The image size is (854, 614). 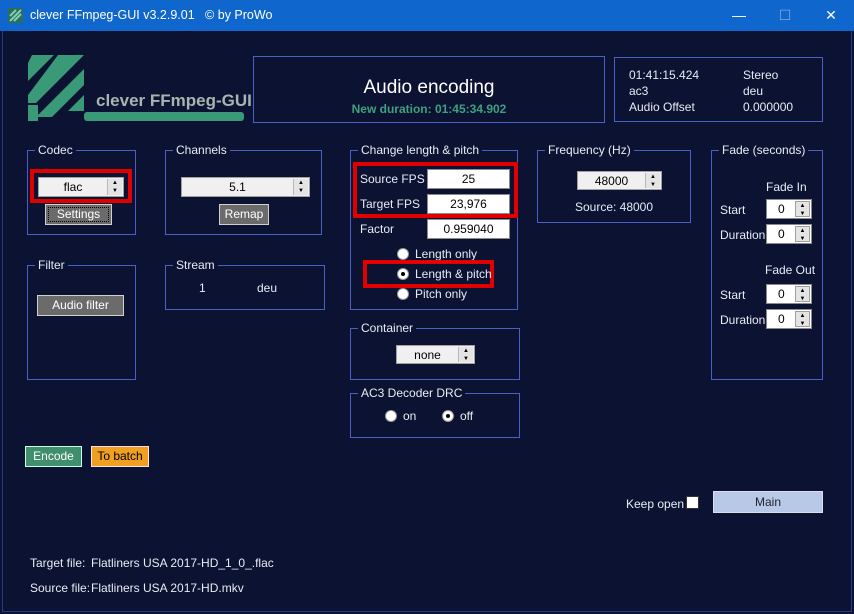 I want to click on container-spinner: none ▲ ▼, so click(x=435, y=354).